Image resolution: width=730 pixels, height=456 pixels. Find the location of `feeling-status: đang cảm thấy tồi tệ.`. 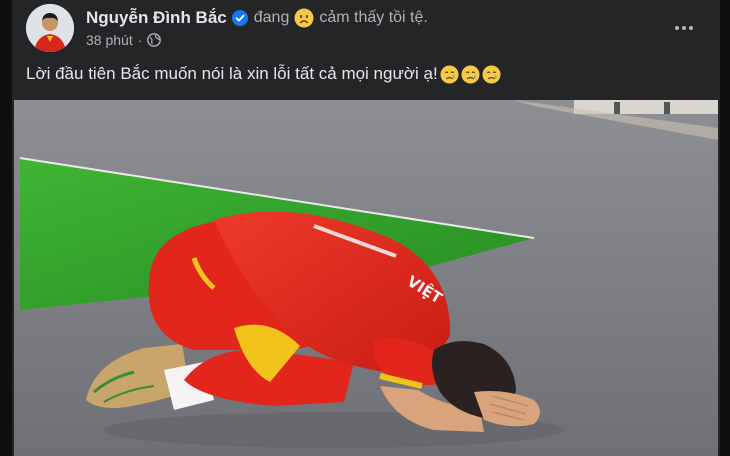

feeling-status: đang cảm thấy tồi tệ. is located at coordinates (341, 18).